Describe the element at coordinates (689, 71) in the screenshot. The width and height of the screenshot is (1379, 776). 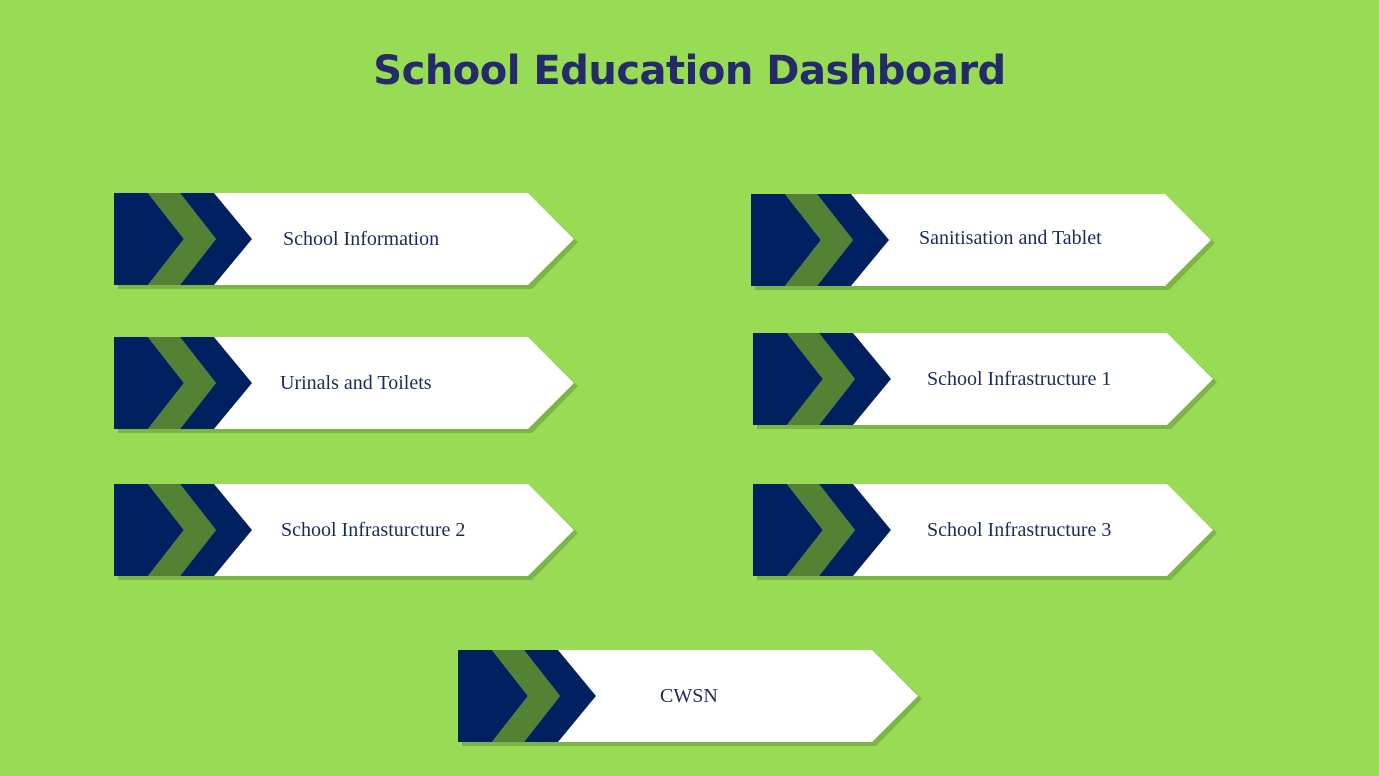
I see `page-title: School Education Dashboard` at that location.